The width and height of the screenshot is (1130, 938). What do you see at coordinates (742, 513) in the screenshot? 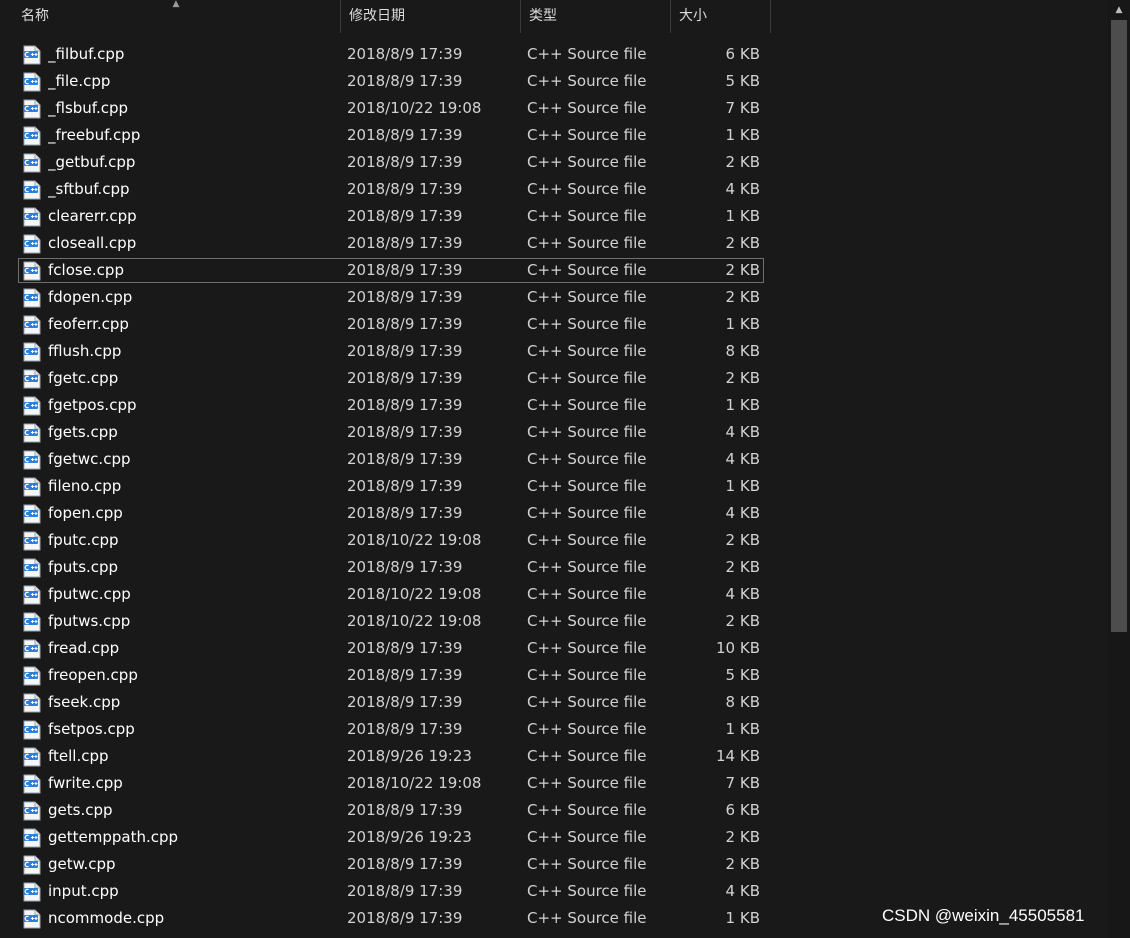
I see `file-size: 4 KB` at bounding box center [742, 513].